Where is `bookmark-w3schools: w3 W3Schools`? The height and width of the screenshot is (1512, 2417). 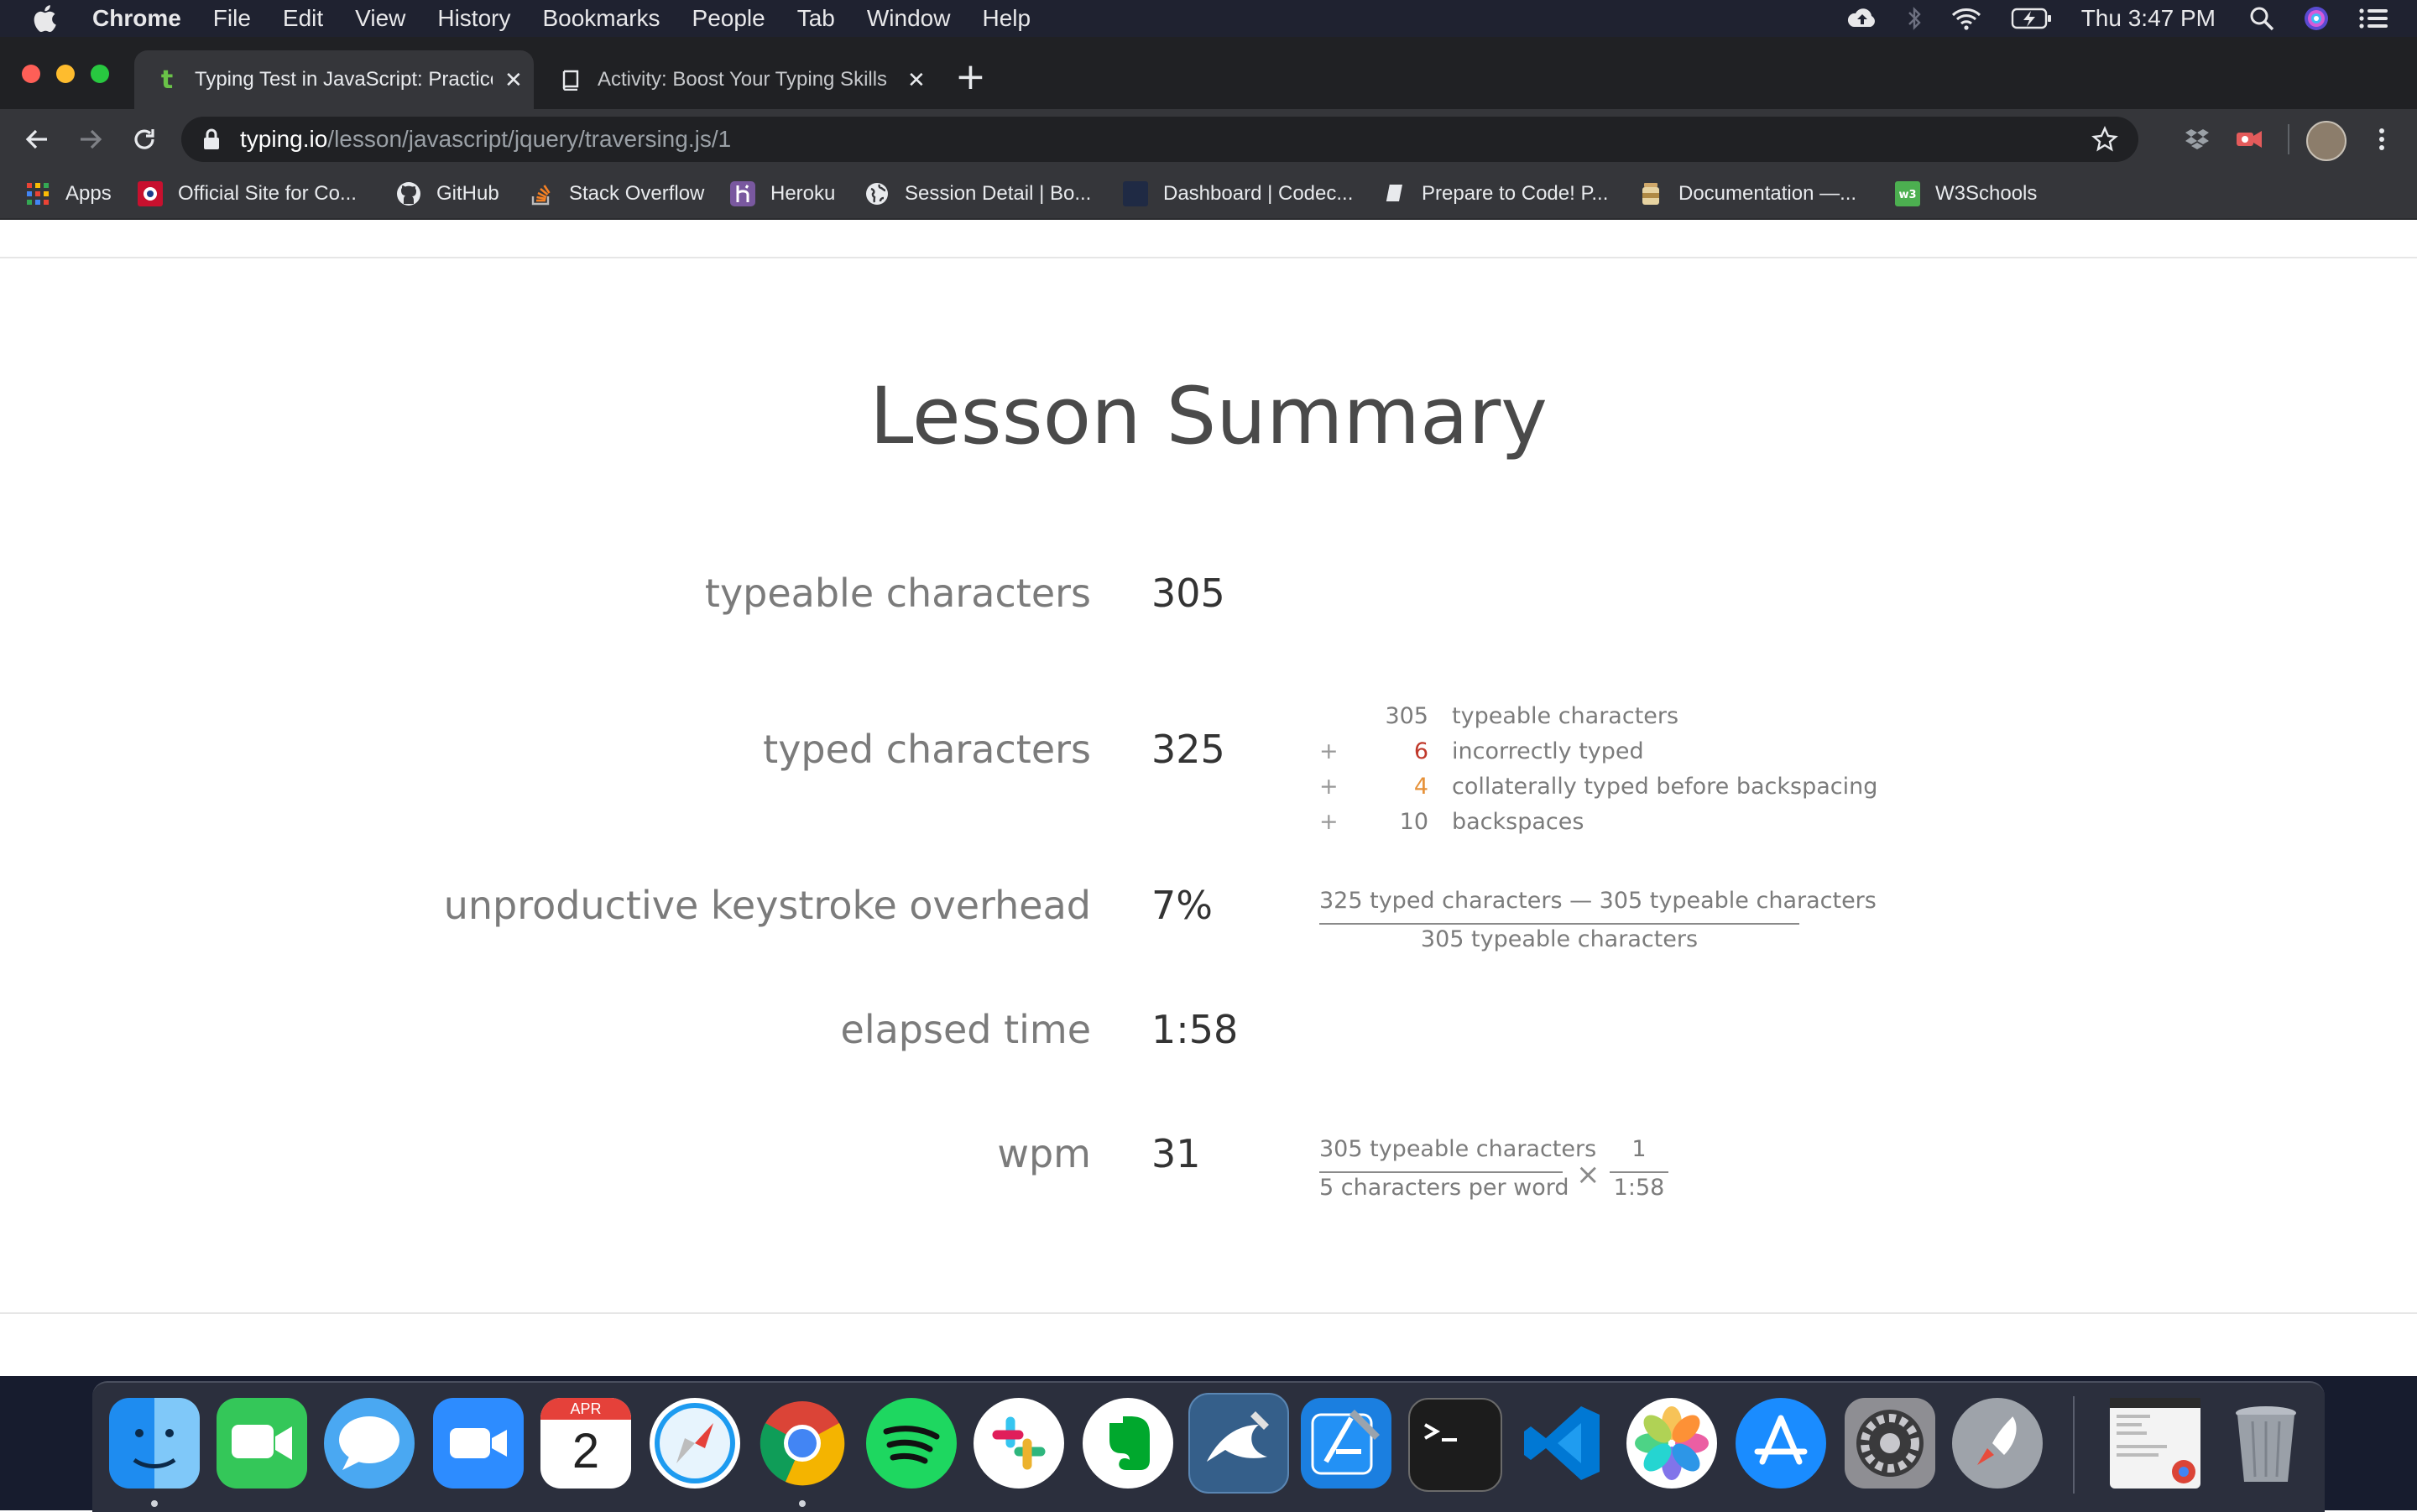 bookmark-w3schools: w3 W3Schools is located at coordinates (1966, 194).